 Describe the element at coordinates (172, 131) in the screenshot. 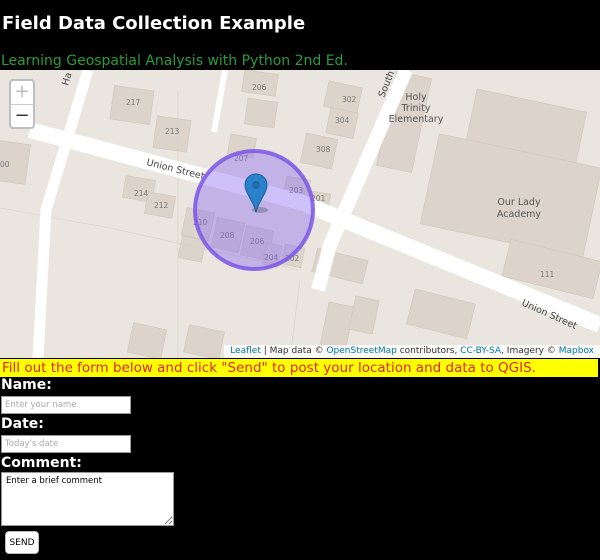

I see `building-number: 213` at that location.